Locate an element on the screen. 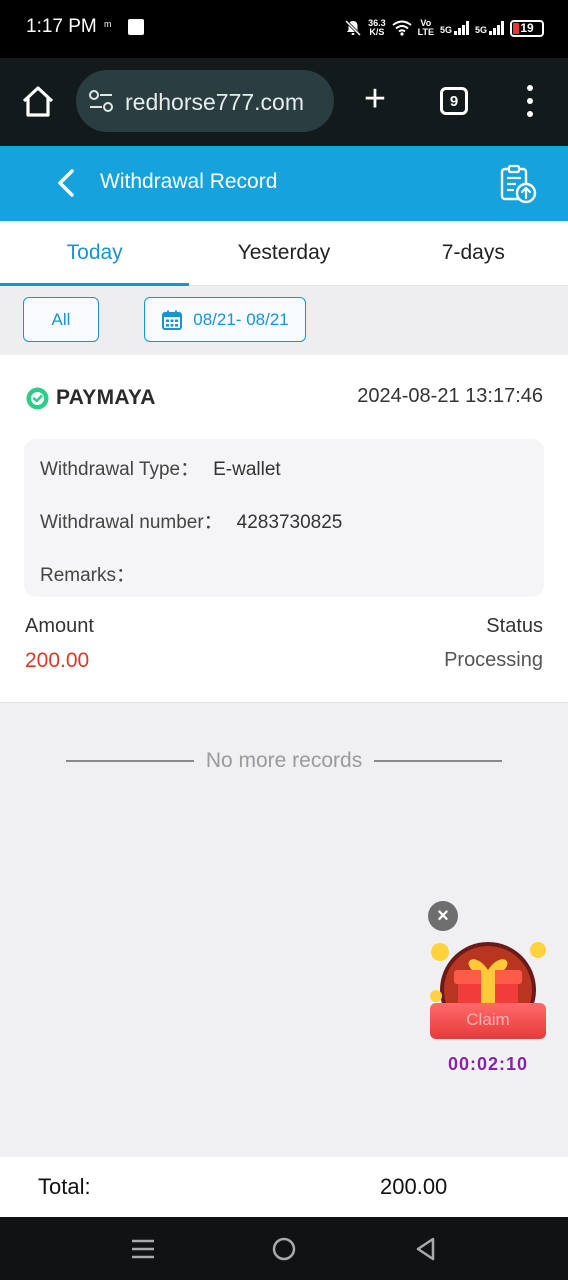  remarks-label: Remarks： is located at coordinates (88, 575).